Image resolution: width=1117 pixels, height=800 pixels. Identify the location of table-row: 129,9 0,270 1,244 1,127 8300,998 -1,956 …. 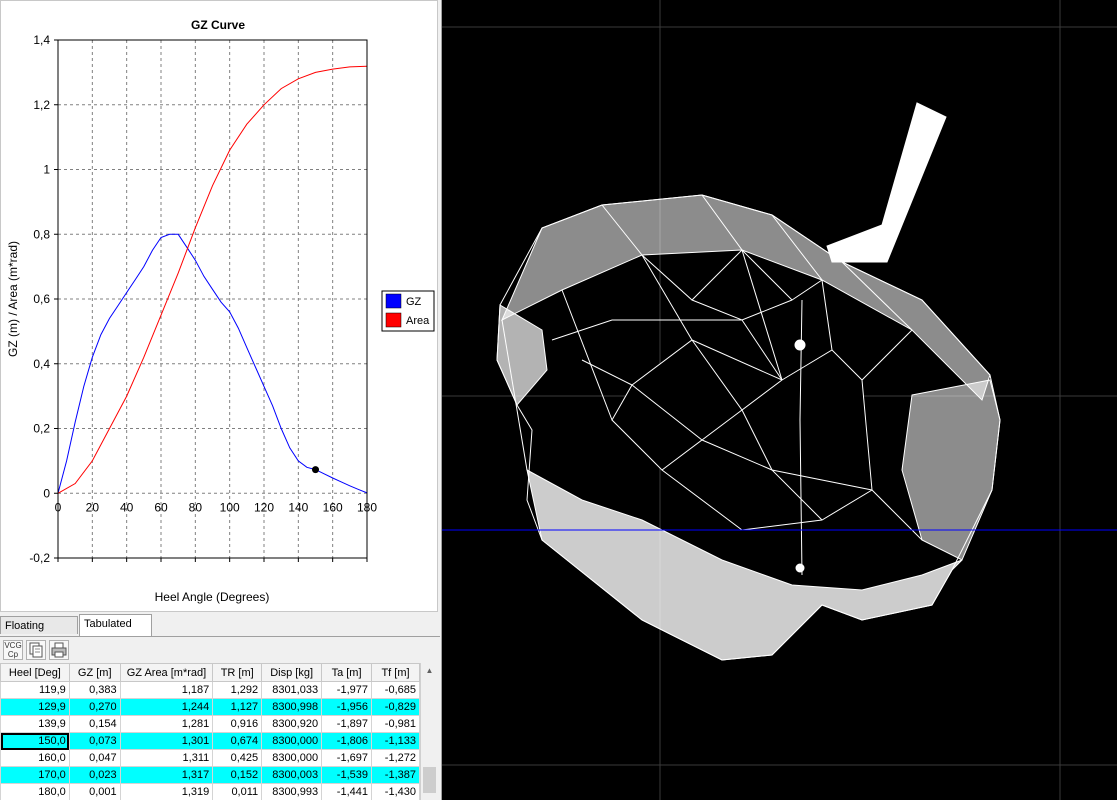
(210, 707).